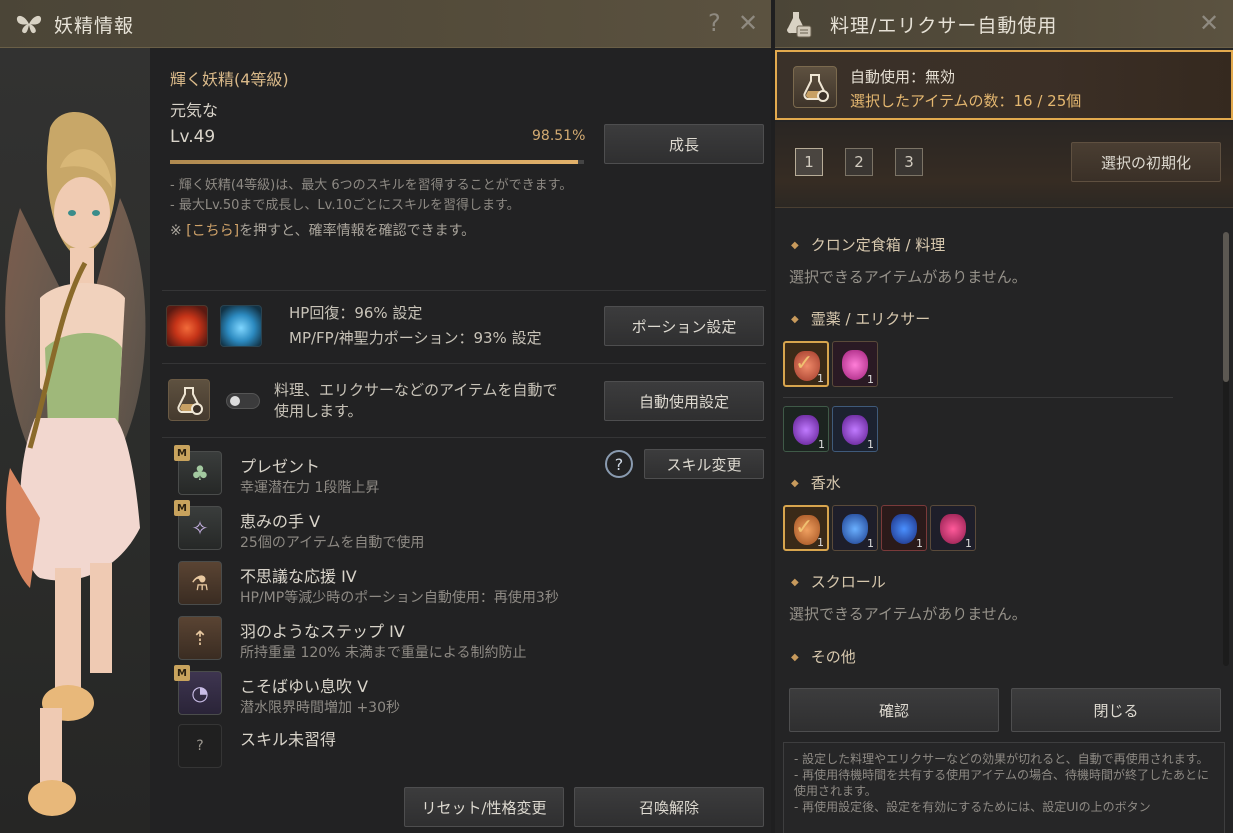 The width and height of the screenshot is (1233, 833). I want to click on skill-item: M ◔ こそばゆい息吹 V 潜水限界時間増加 +30秒, so click(472, 693).